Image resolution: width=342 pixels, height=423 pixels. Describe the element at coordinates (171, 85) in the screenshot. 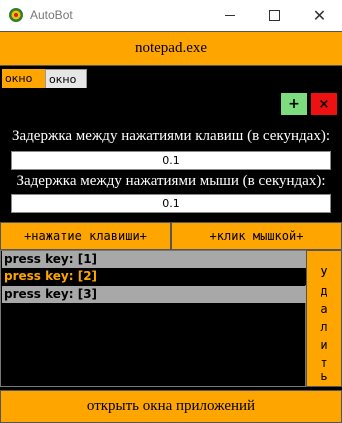

I see `window-tabs: окно 1 окно 2` at that location.